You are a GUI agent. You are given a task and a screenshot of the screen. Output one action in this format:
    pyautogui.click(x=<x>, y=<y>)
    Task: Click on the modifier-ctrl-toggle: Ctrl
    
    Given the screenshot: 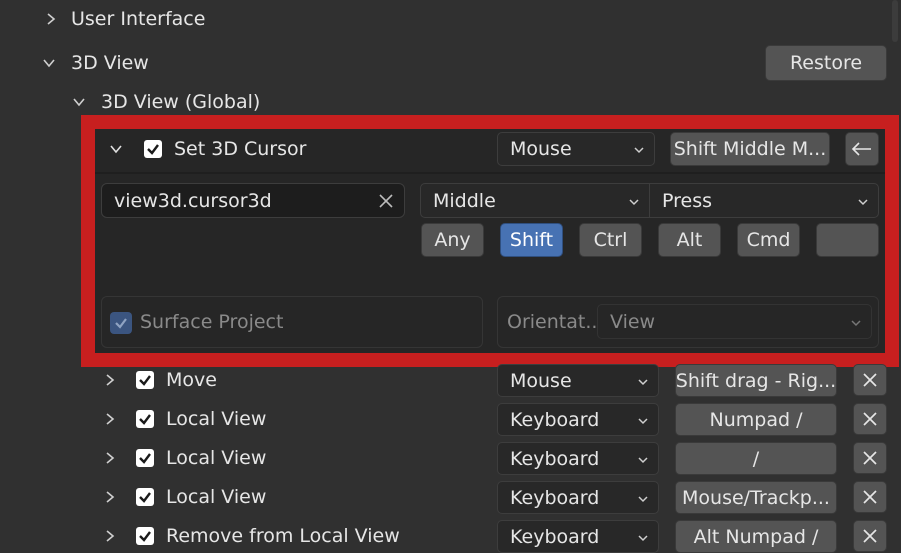 What is the action you would take?
    pyautogui.click(x=610, y=240)
    